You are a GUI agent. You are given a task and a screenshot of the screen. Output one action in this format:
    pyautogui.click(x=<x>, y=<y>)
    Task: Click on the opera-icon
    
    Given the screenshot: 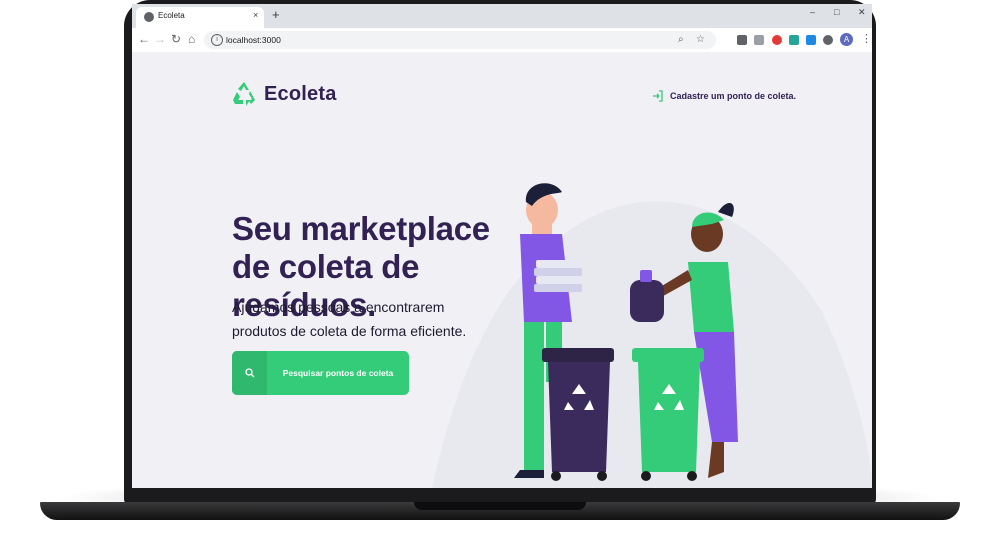 What is the action you would take?
    pyautogui.click(x=777, y=40)
    